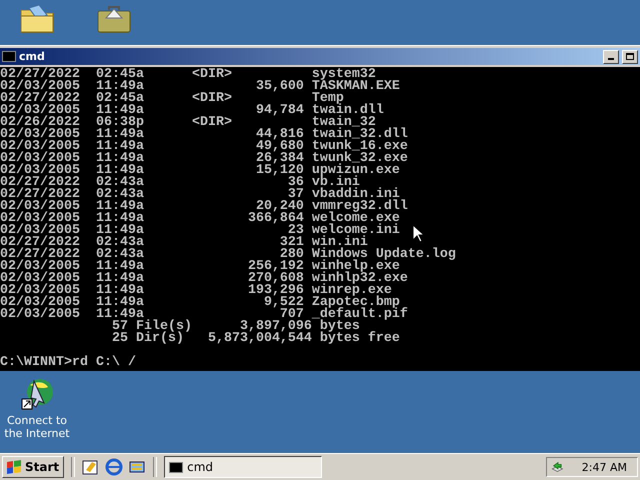 The width and height of the screenshot is (640, 480). Describe the element at coordinates (114, 19) in the screenshot. I see `briefcase-icon` at that location.